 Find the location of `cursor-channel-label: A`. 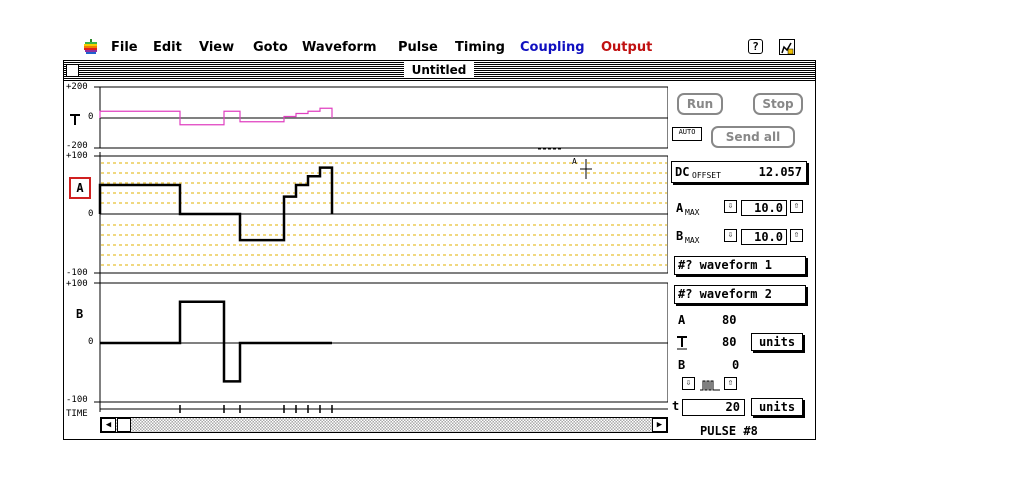

cursor-channel-label: A is located at coordinates (574, 161).